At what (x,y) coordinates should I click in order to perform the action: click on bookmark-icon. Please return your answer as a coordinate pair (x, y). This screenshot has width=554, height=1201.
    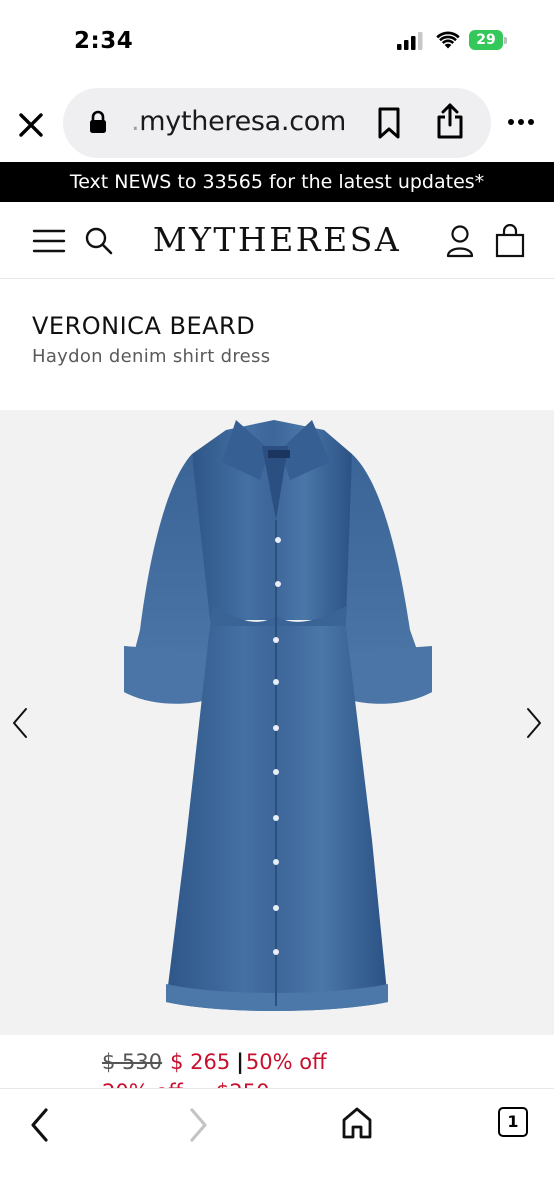
    Looking at the image, I should click on (389, 123).